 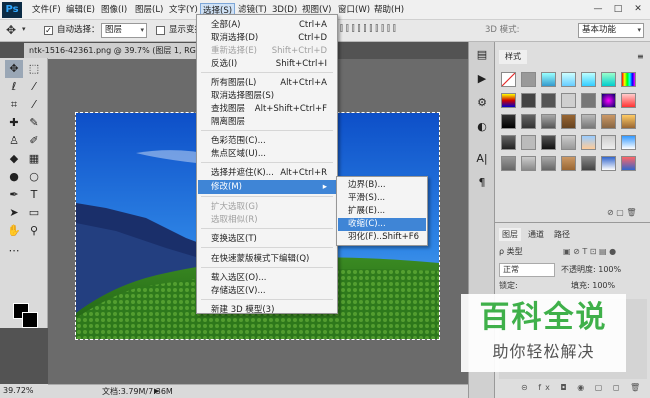 I want to click on auto-select-checkbox: ✓, so click(x=48, y=30).